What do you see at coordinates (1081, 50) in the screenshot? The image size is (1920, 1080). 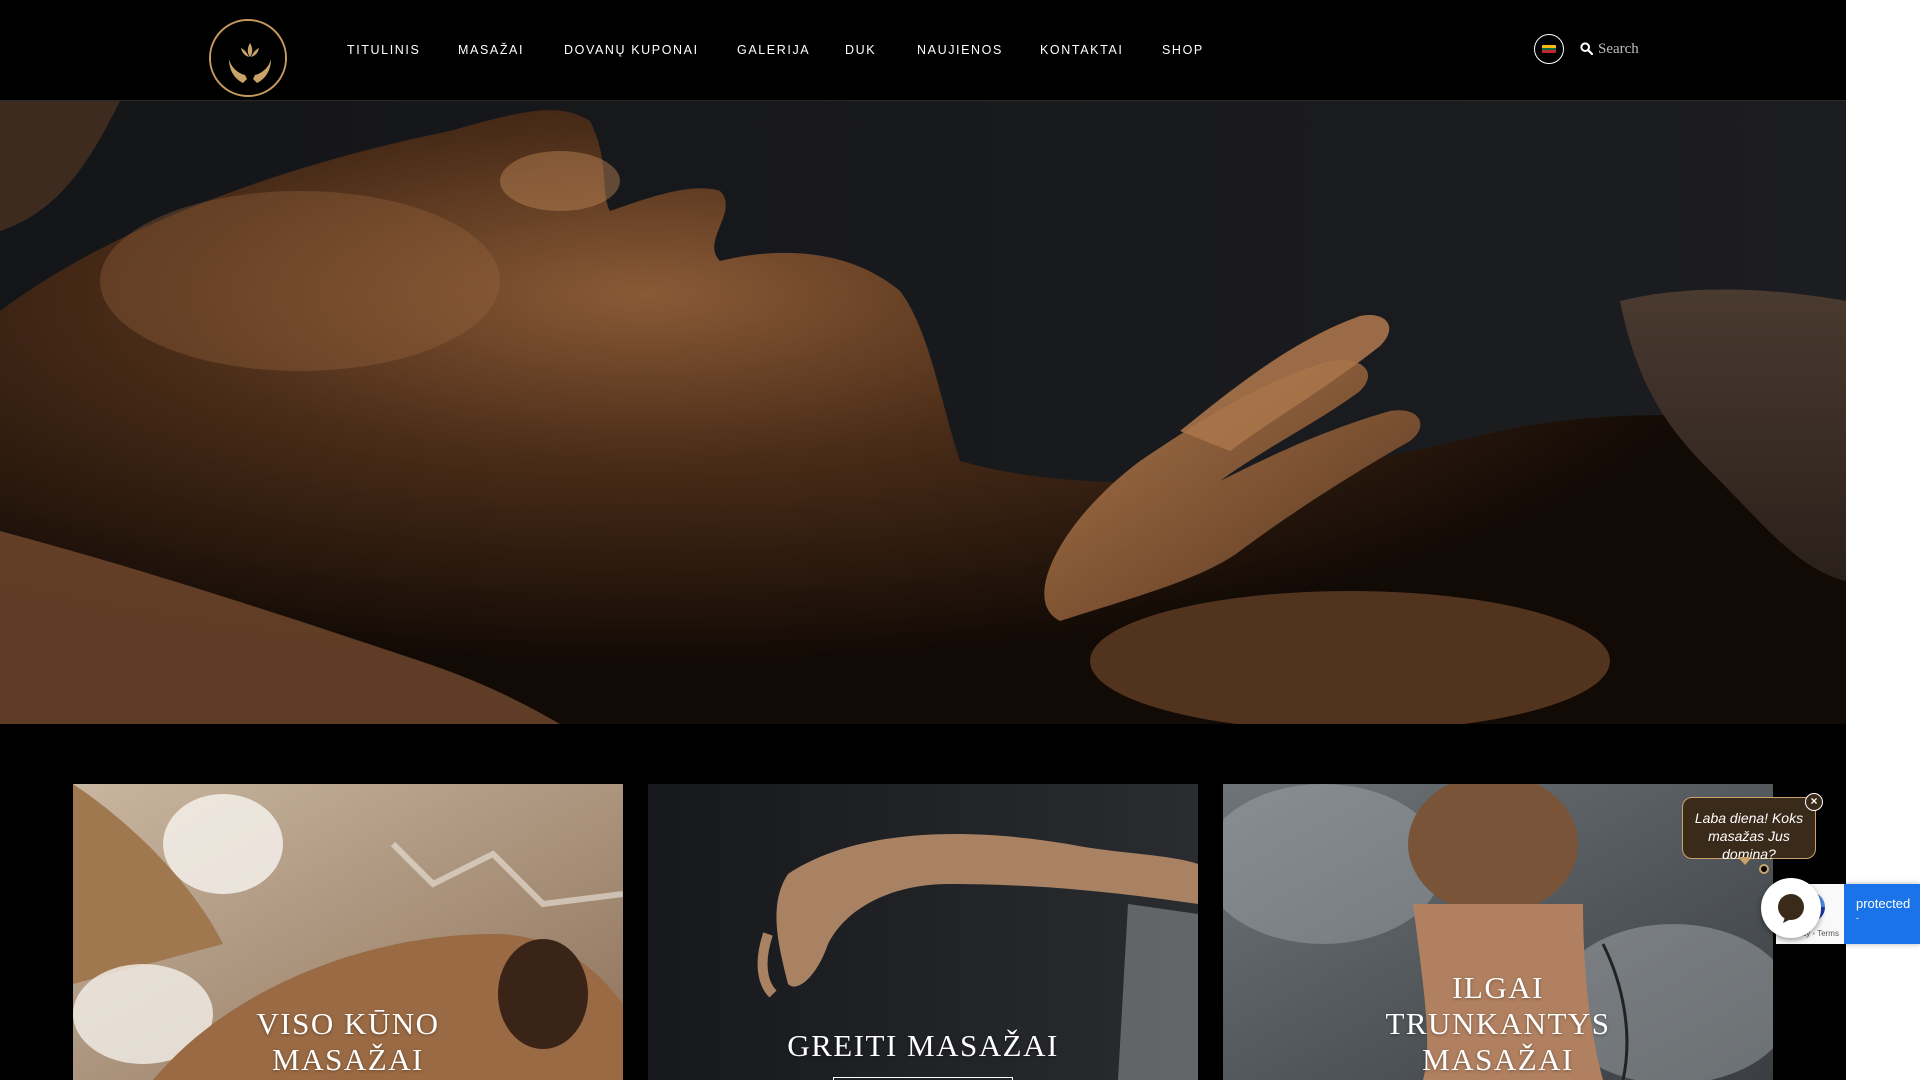 I see `nav-item-kontaktai: KONTAKTAI` at bounding box center [1081, 50].